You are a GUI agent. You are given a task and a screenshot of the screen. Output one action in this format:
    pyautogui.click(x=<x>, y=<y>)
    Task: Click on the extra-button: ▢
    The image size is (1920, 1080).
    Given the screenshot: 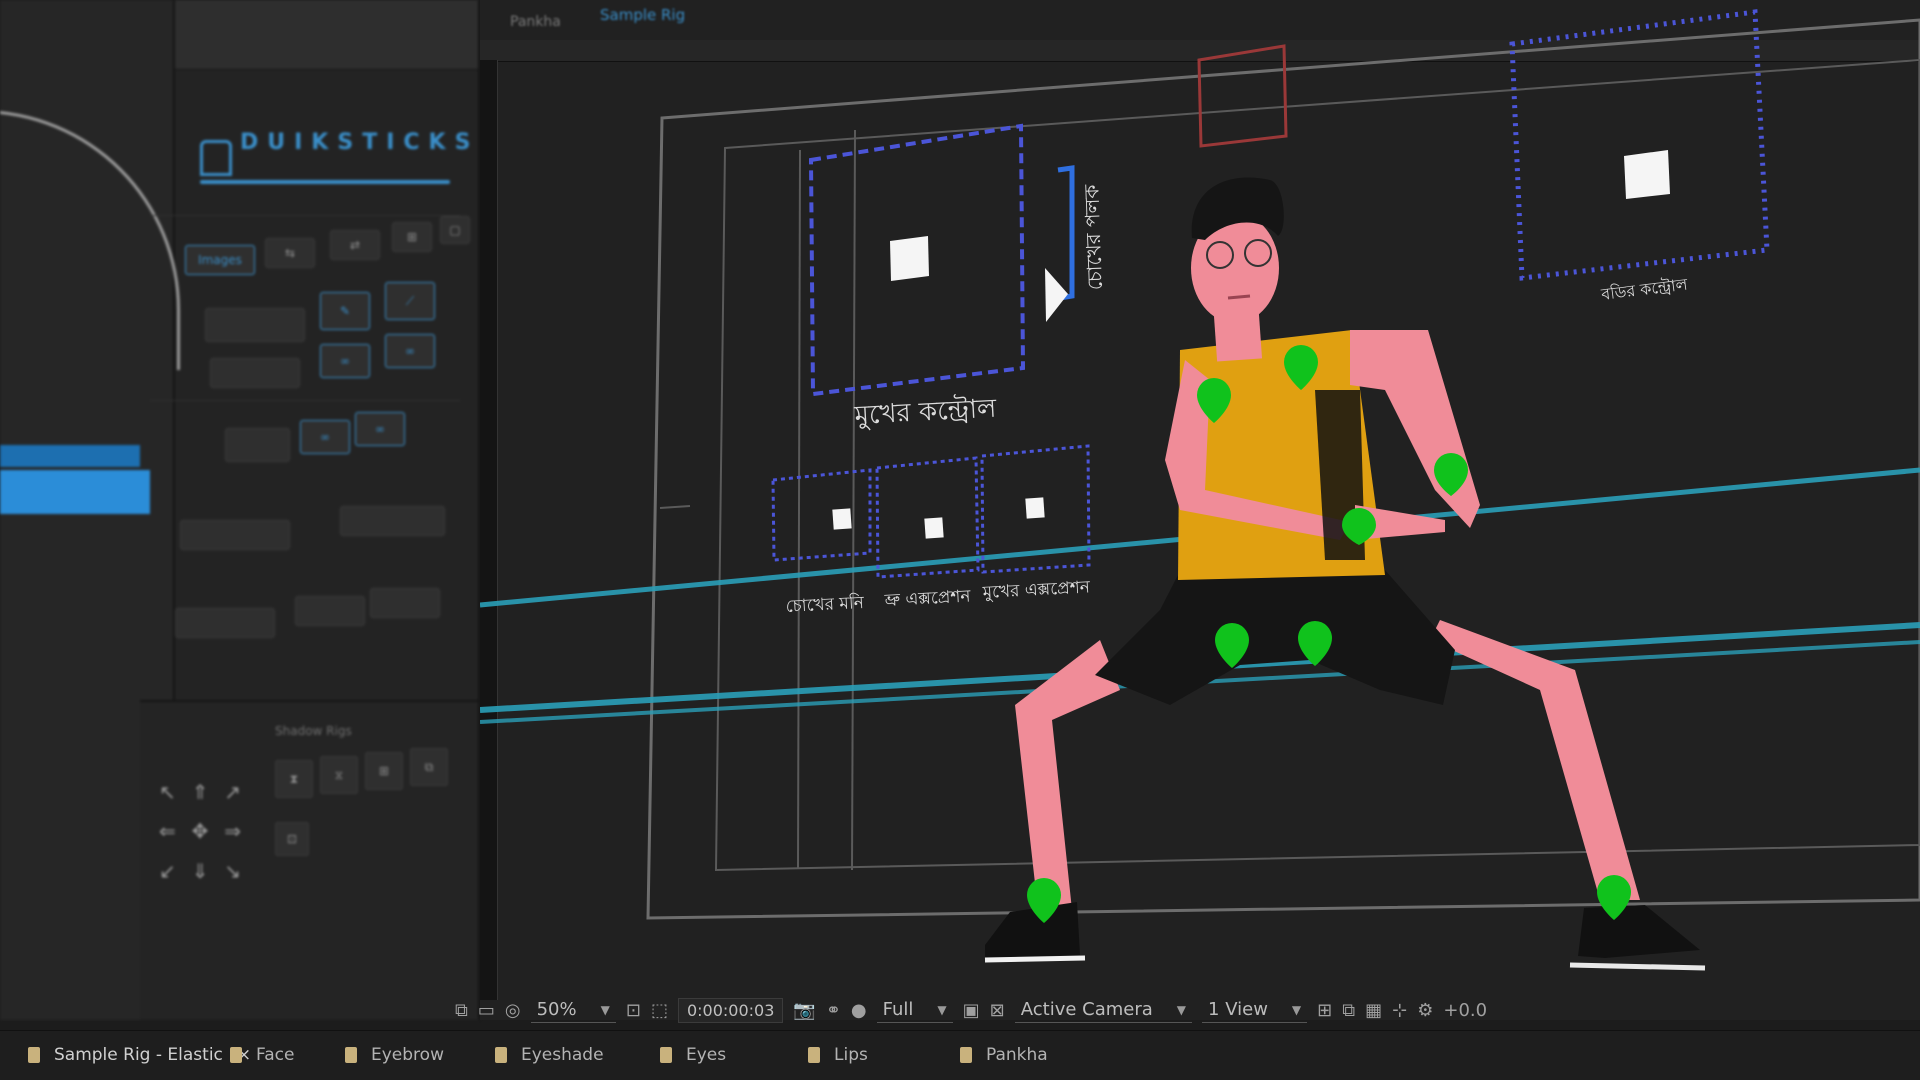 What is the action you would take?
    pyautogui.click(x=455, y=230)
    